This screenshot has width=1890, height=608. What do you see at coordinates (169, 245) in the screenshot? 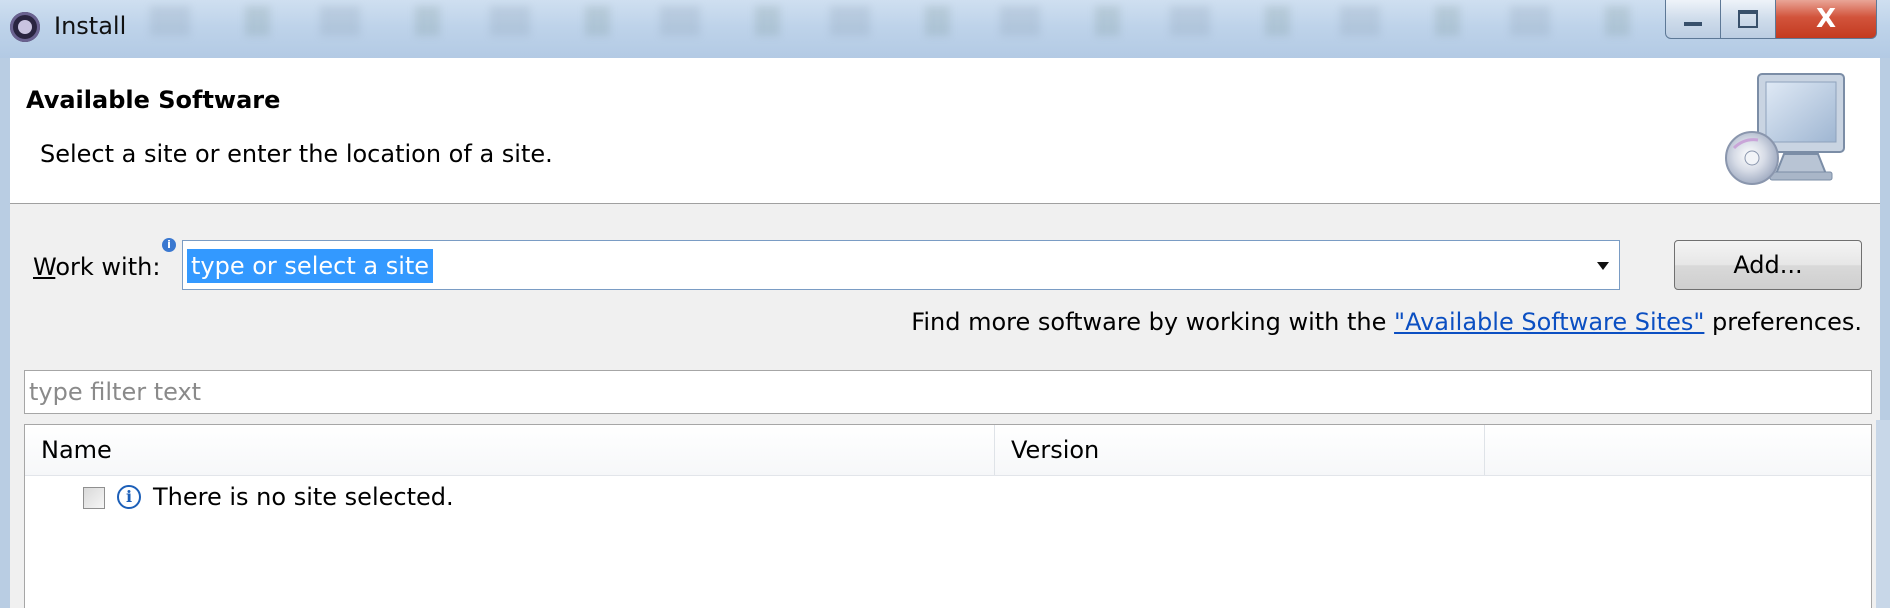
I see `content-assist-info-icon: i` at bounding box center [169, 245].